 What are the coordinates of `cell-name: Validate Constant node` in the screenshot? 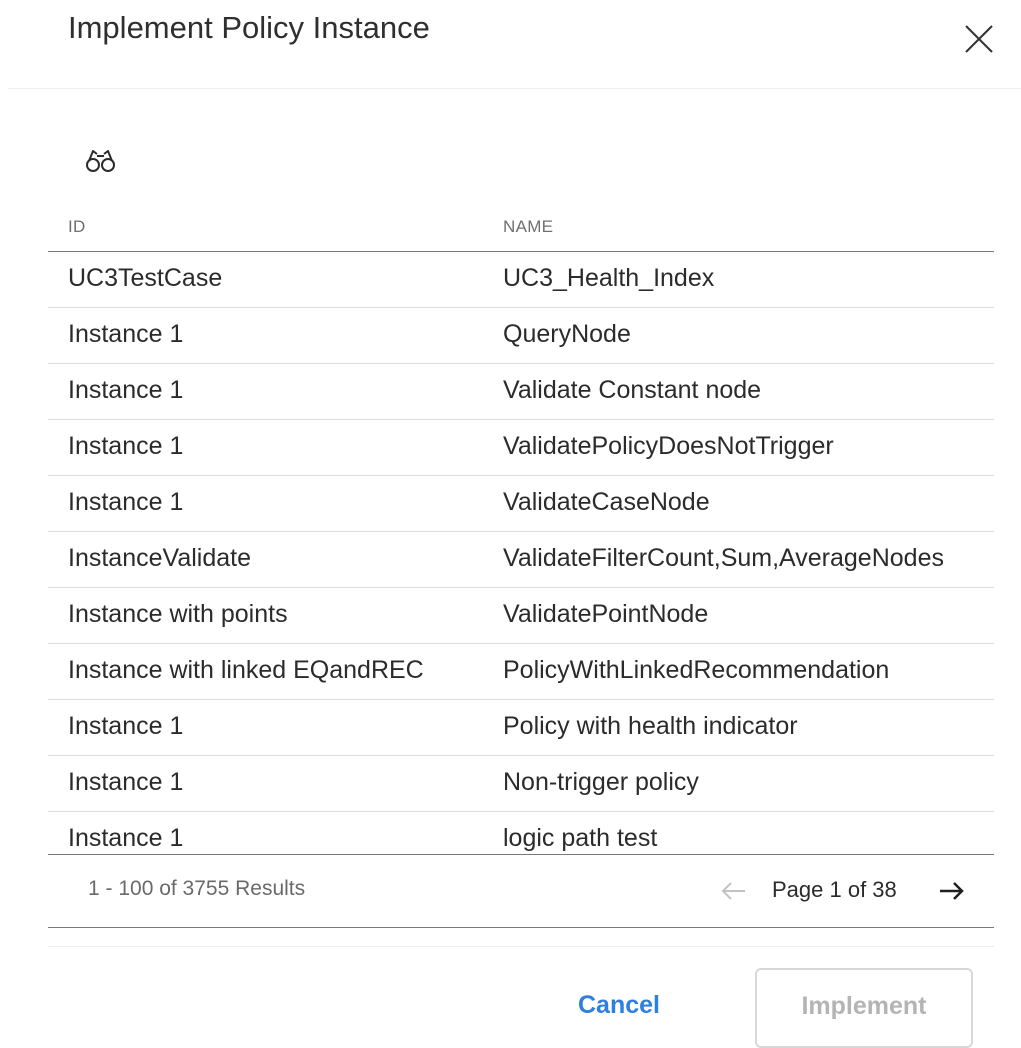 It's located at (632, 390).